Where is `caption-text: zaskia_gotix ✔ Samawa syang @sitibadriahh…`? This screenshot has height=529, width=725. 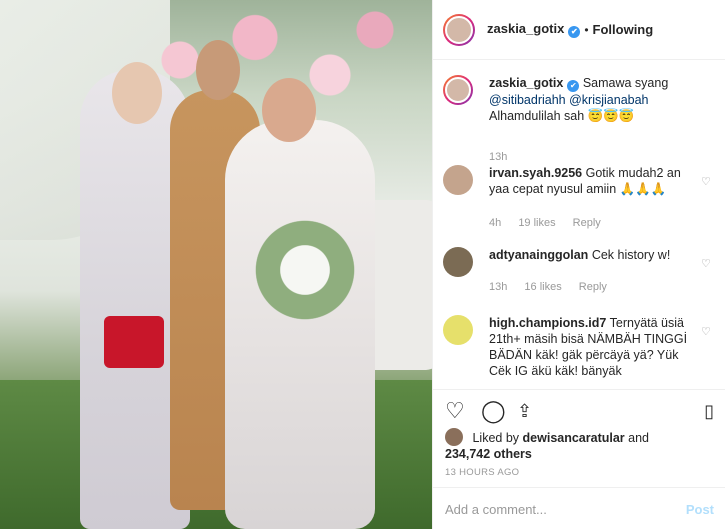 caption-text: zaskia_gotix ✔ Samawa syang @sitibadriahh… is located at coordinates (579, 99).